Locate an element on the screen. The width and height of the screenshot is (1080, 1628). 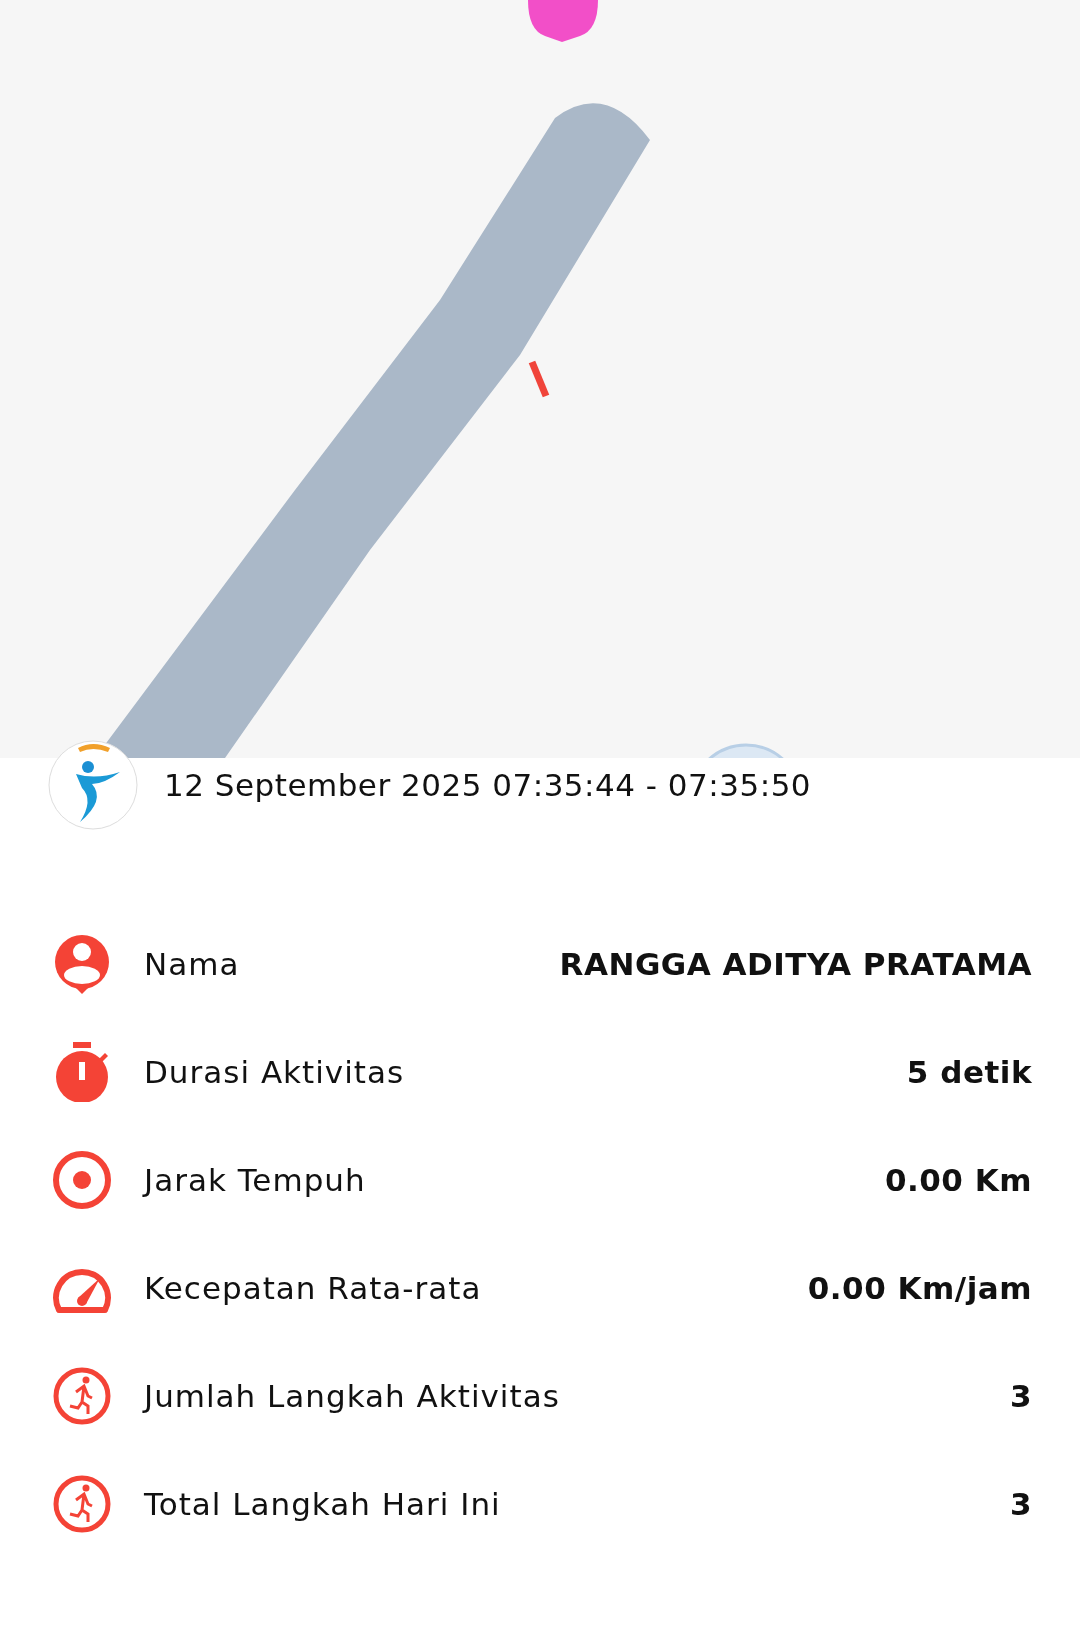
stat-label: Durasi Aktivitas is located at coordinates (275, 1072).